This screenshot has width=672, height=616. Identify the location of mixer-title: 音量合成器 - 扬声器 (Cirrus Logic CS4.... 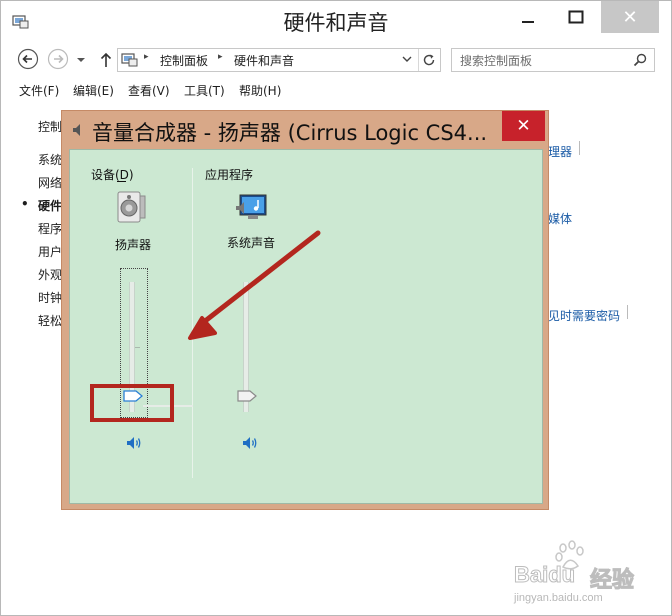
(290, 133).